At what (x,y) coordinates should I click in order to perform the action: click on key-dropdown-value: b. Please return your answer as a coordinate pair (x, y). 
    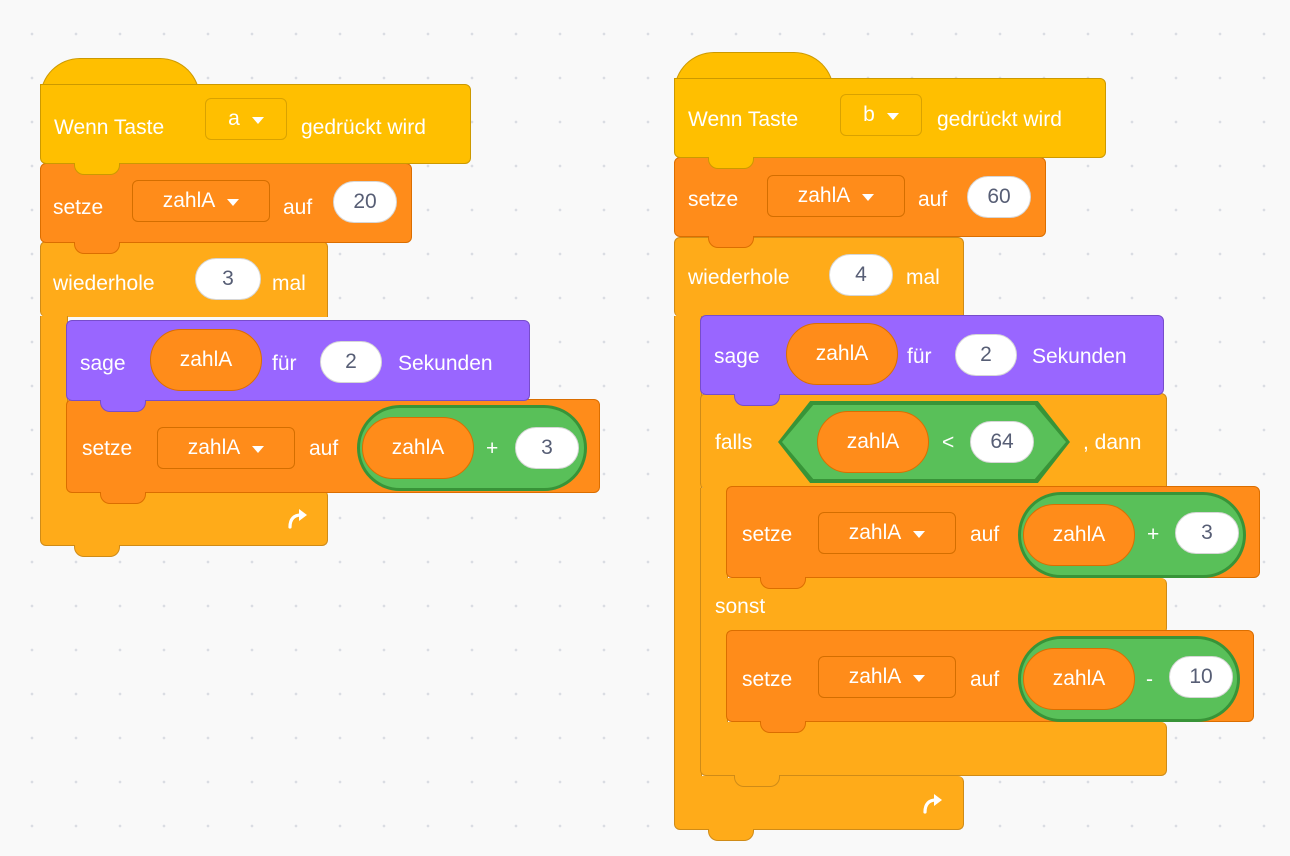
    Looking at the image, I should click on (869, 114).